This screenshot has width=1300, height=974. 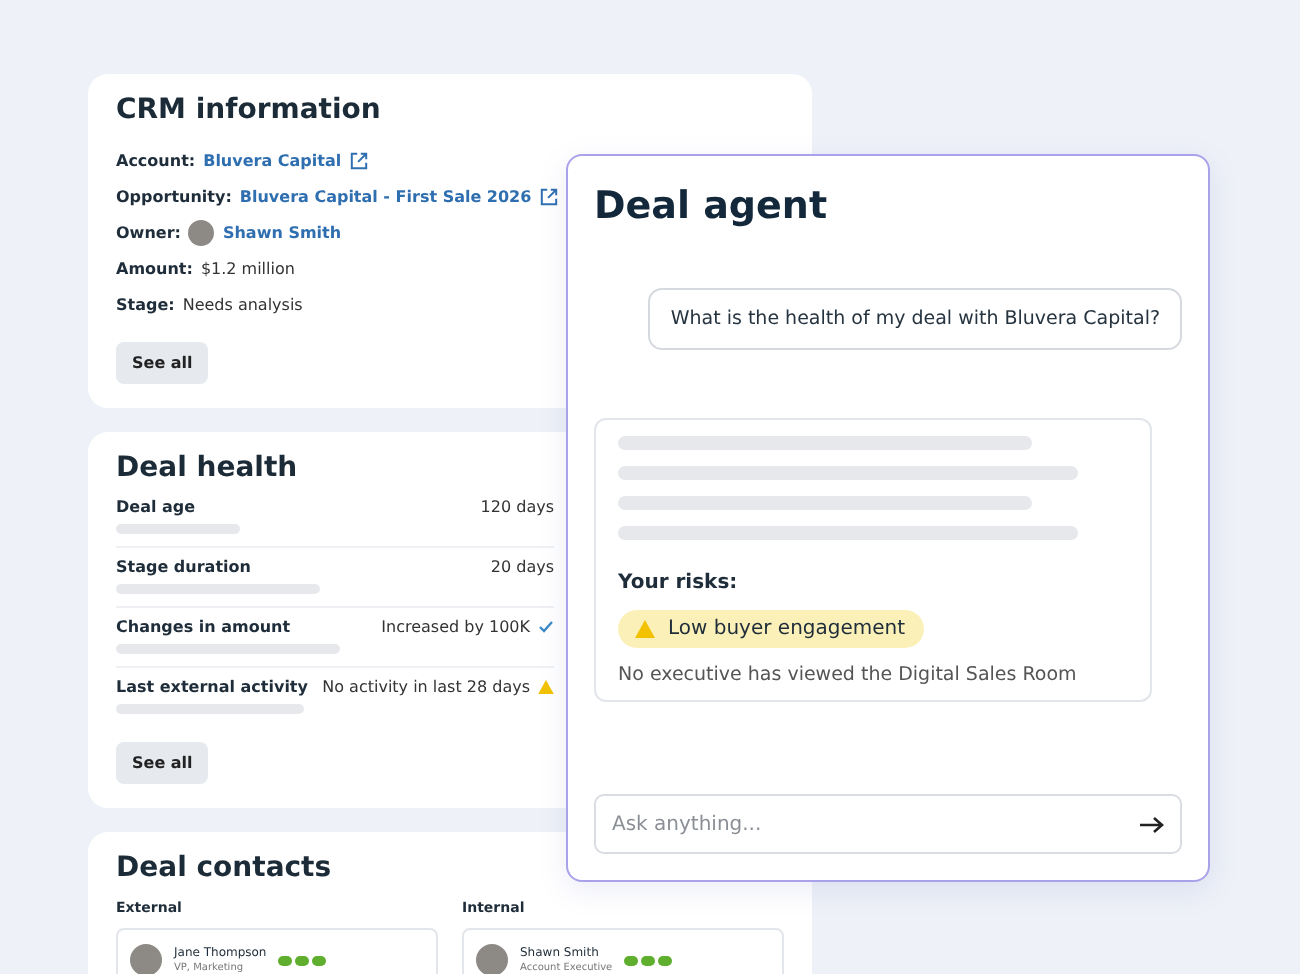 I want to click on metric-value: Increased by 100K, so click(x=455, y=627).